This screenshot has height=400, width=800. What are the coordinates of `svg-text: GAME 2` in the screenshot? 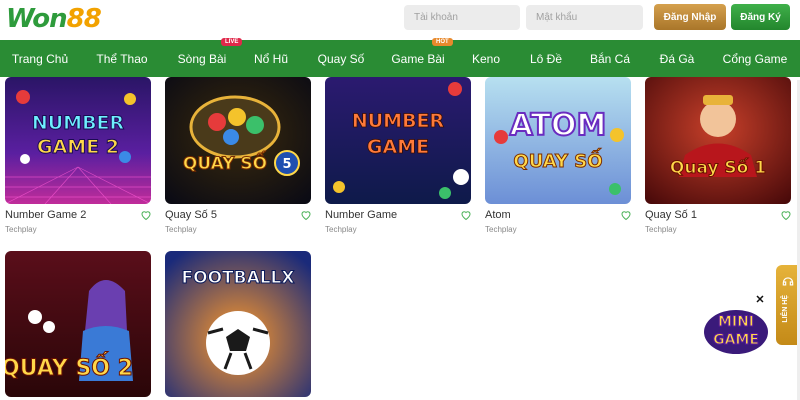 It's located at (78, 147).